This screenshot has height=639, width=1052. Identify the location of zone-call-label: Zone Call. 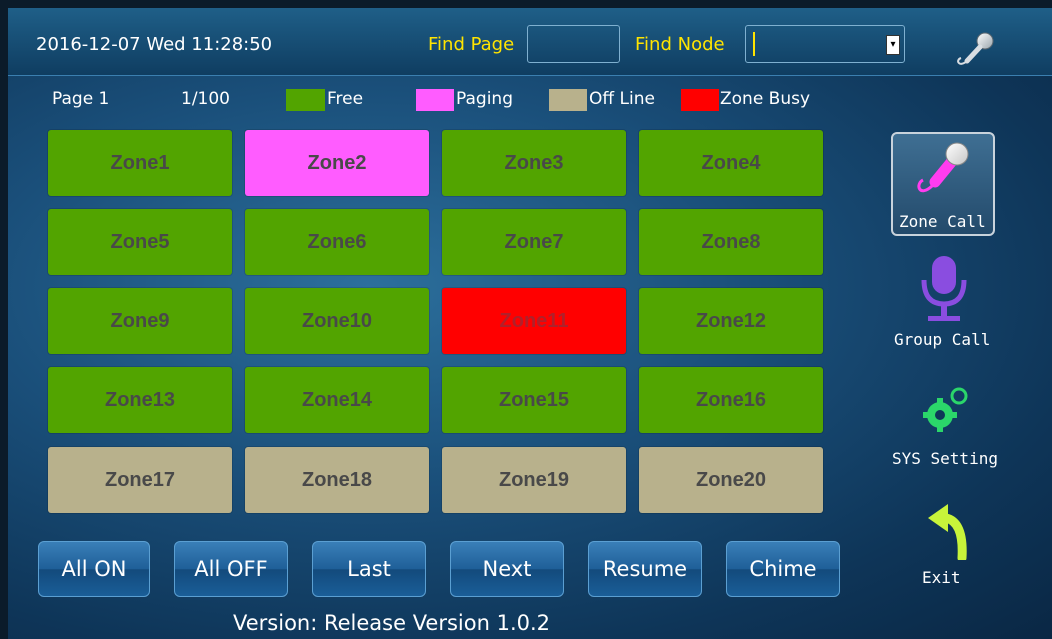
(942, 221).